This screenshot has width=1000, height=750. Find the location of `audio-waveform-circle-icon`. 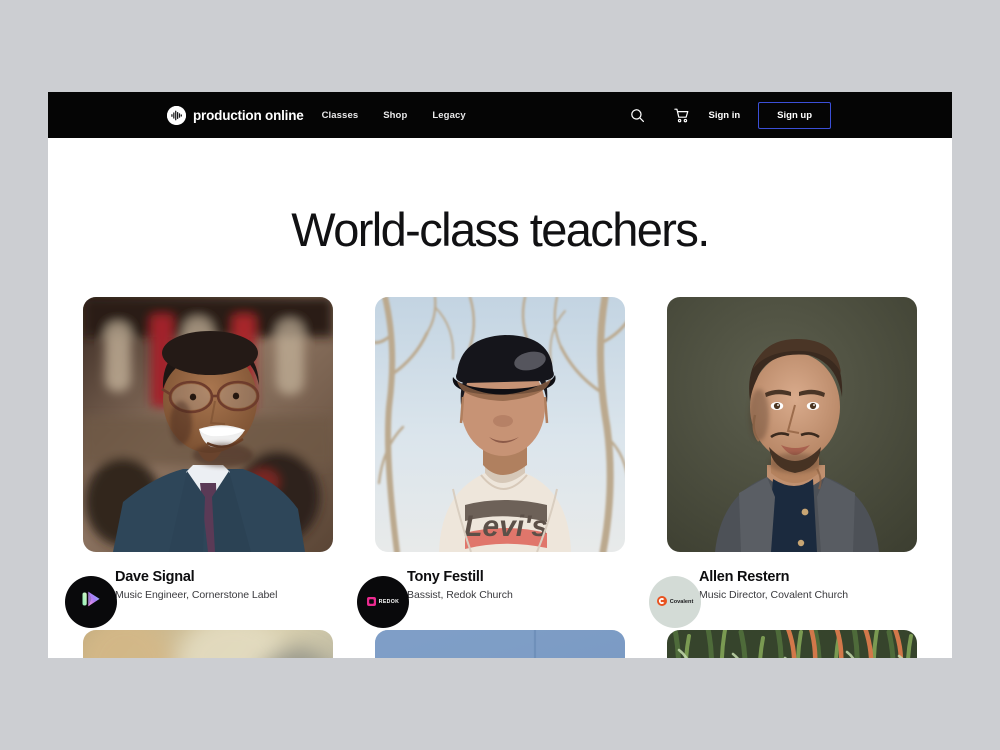

audio-waveform-circle-icon is located at coordinates (176, 115).